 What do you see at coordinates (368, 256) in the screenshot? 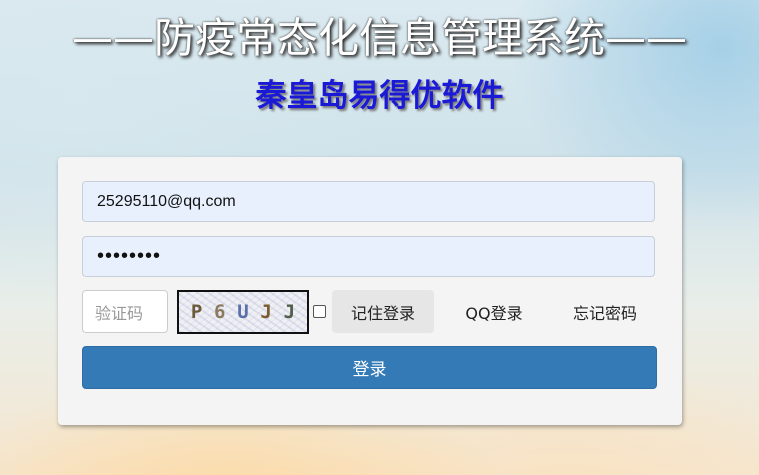
I see `password-field: ••••••••` at bounding box center [368, 256].